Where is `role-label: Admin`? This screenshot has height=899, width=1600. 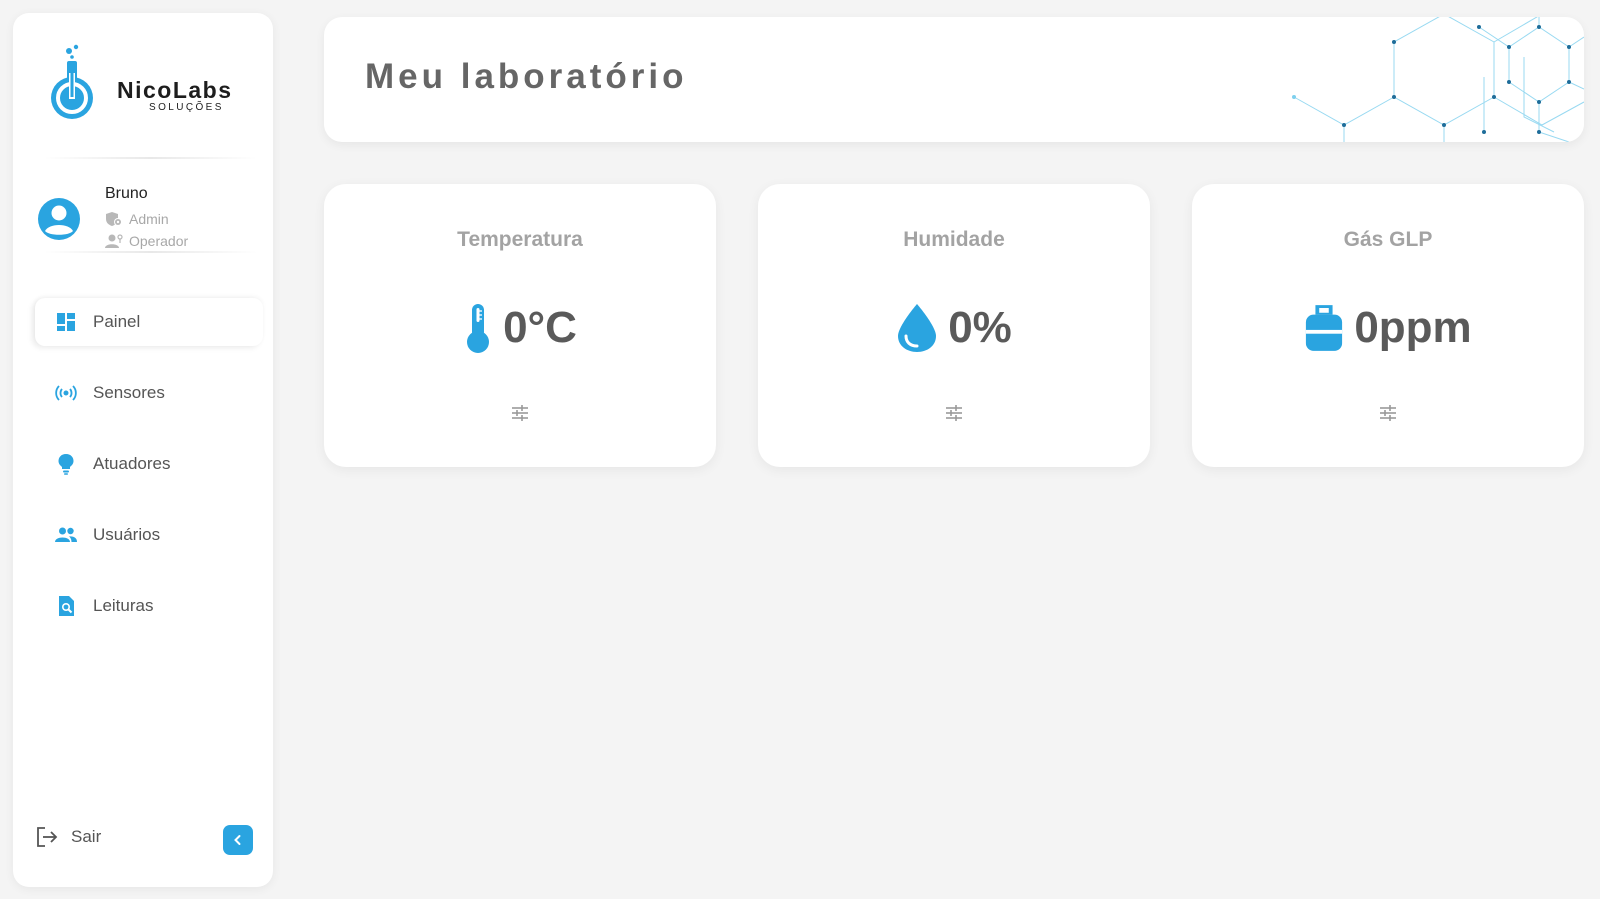
role-label: Admin is located at coordinates (149, 219).